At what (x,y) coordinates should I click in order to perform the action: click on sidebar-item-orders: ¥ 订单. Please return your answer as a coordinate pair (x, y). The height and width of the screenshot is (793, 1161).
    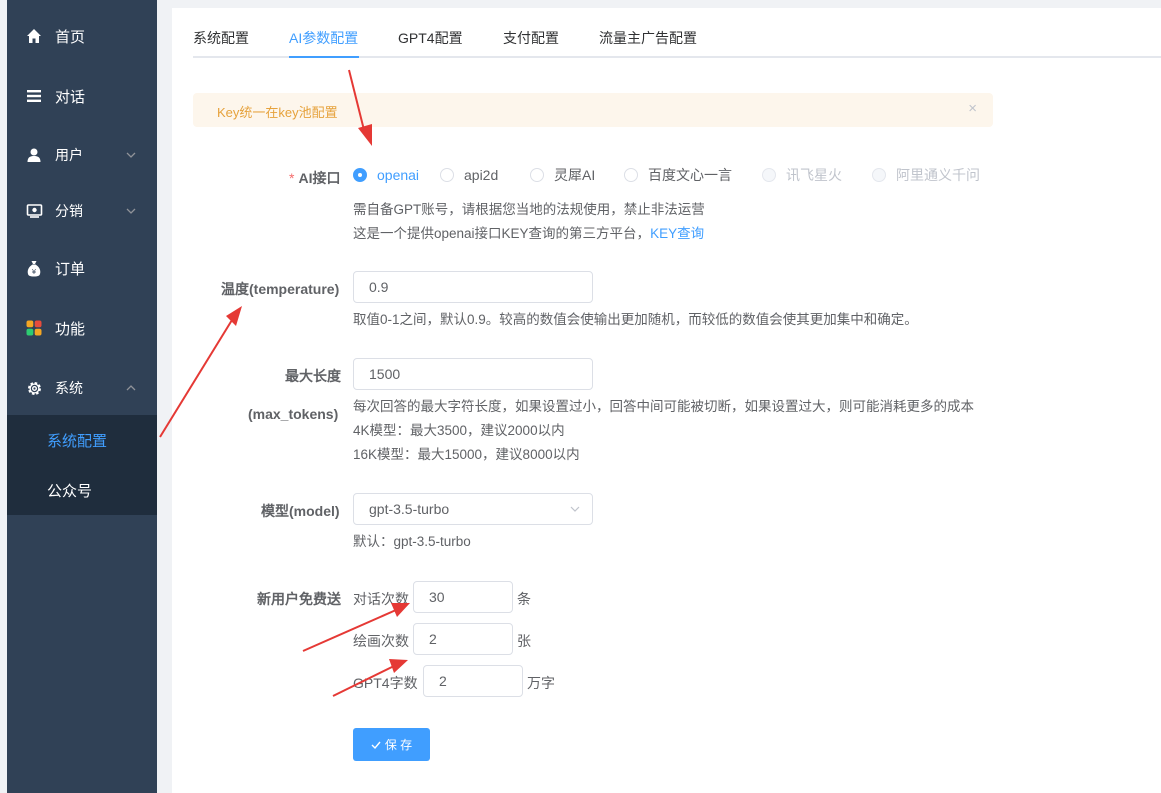
    Looking at the image, I should click on (82, 268).